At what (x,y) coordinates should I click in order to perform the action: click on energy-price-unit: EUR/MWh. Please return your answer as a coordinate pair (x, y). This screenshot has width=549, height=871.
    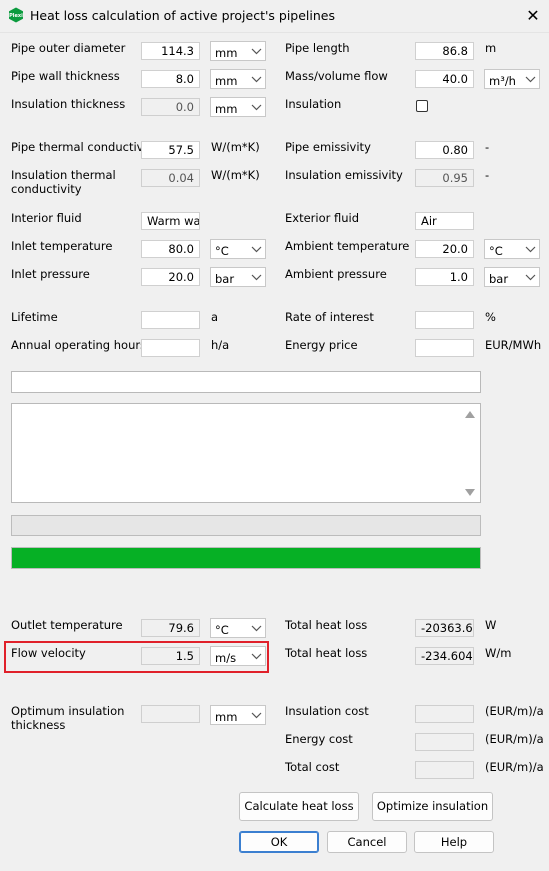
    Looking at the image, I should click on (513, 345).